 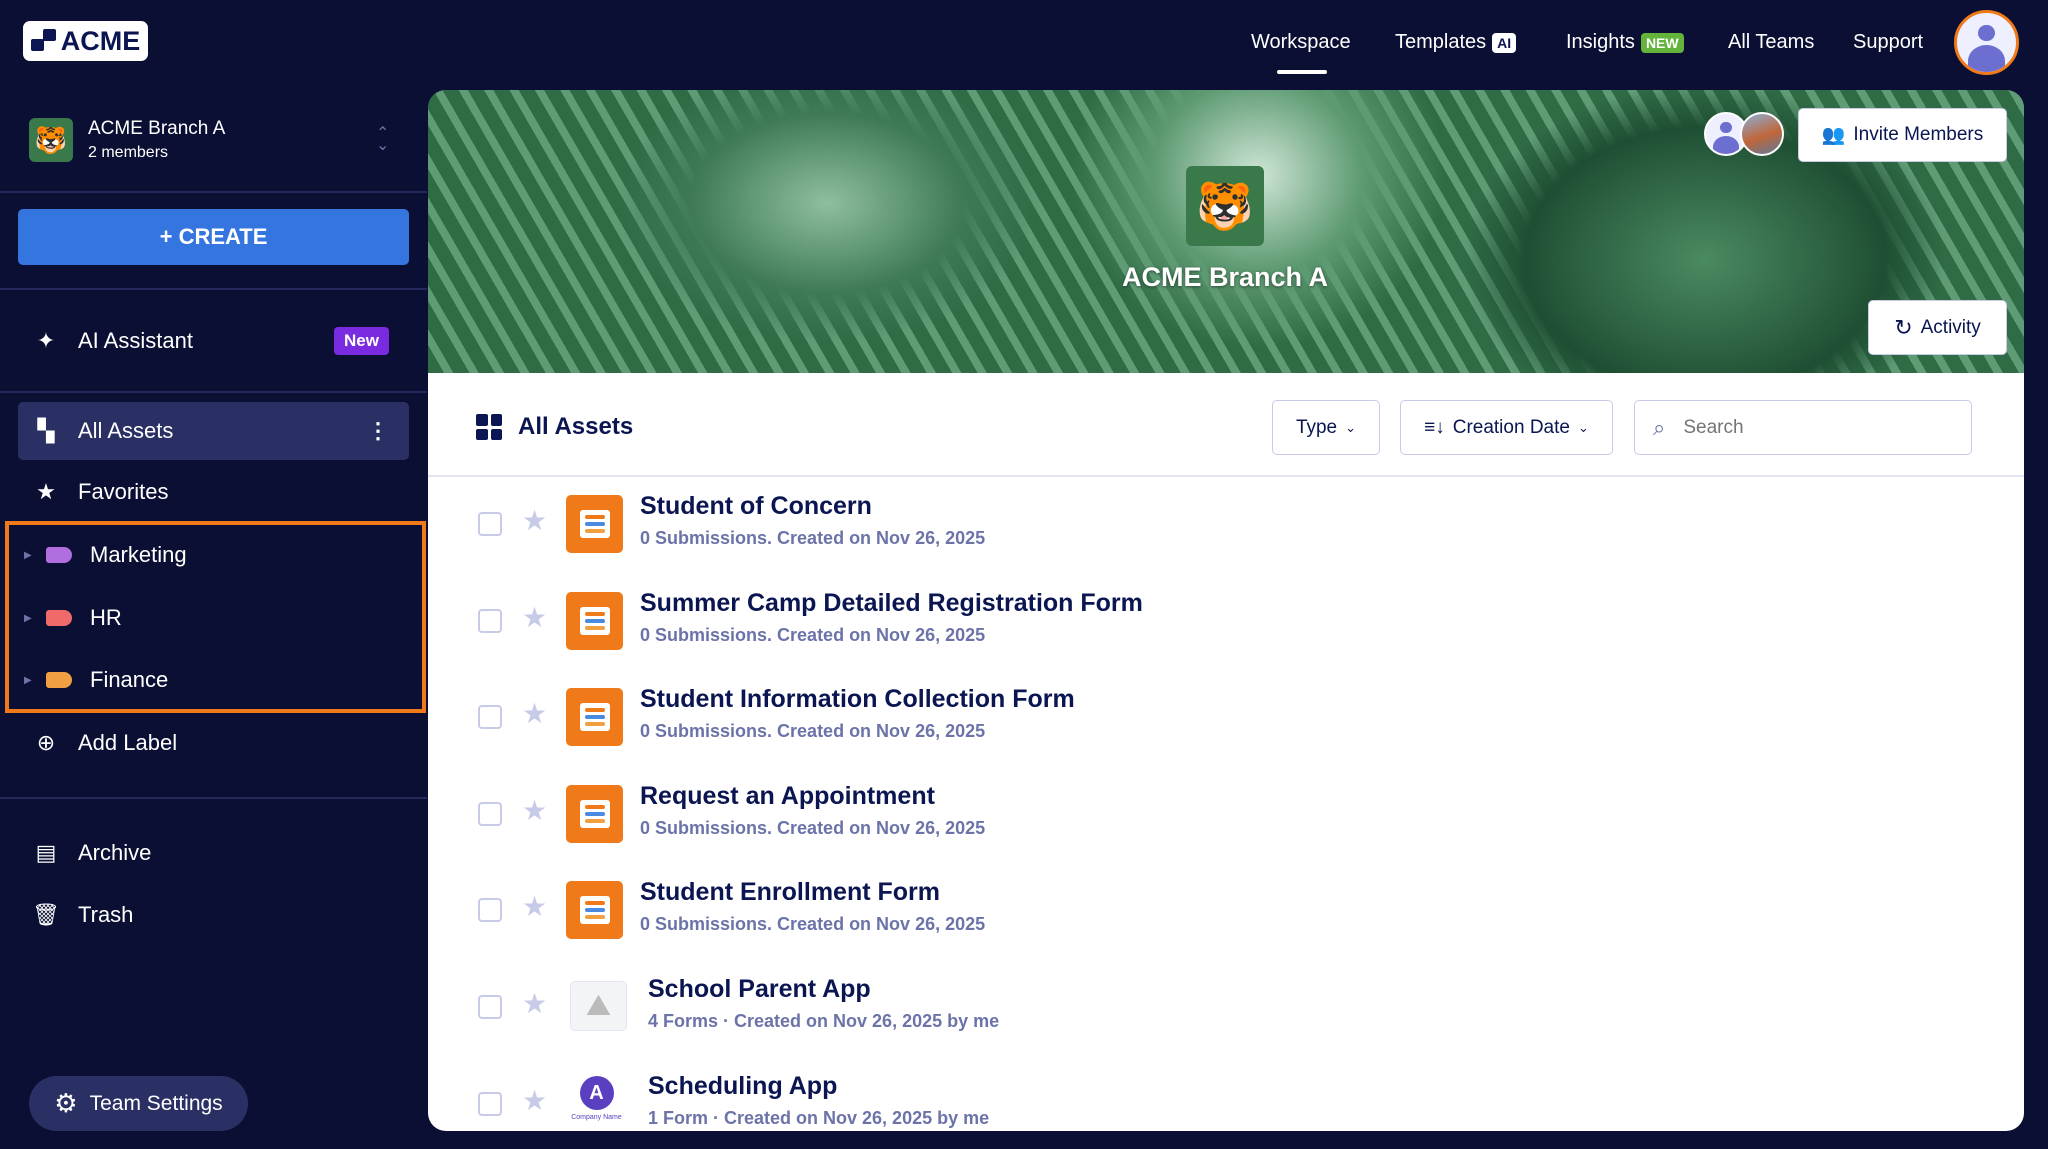 What do you see at coordinates (1302, 72) in the screenshot?
I see `active-tab-indicator` at bounding box center [1302, 72].